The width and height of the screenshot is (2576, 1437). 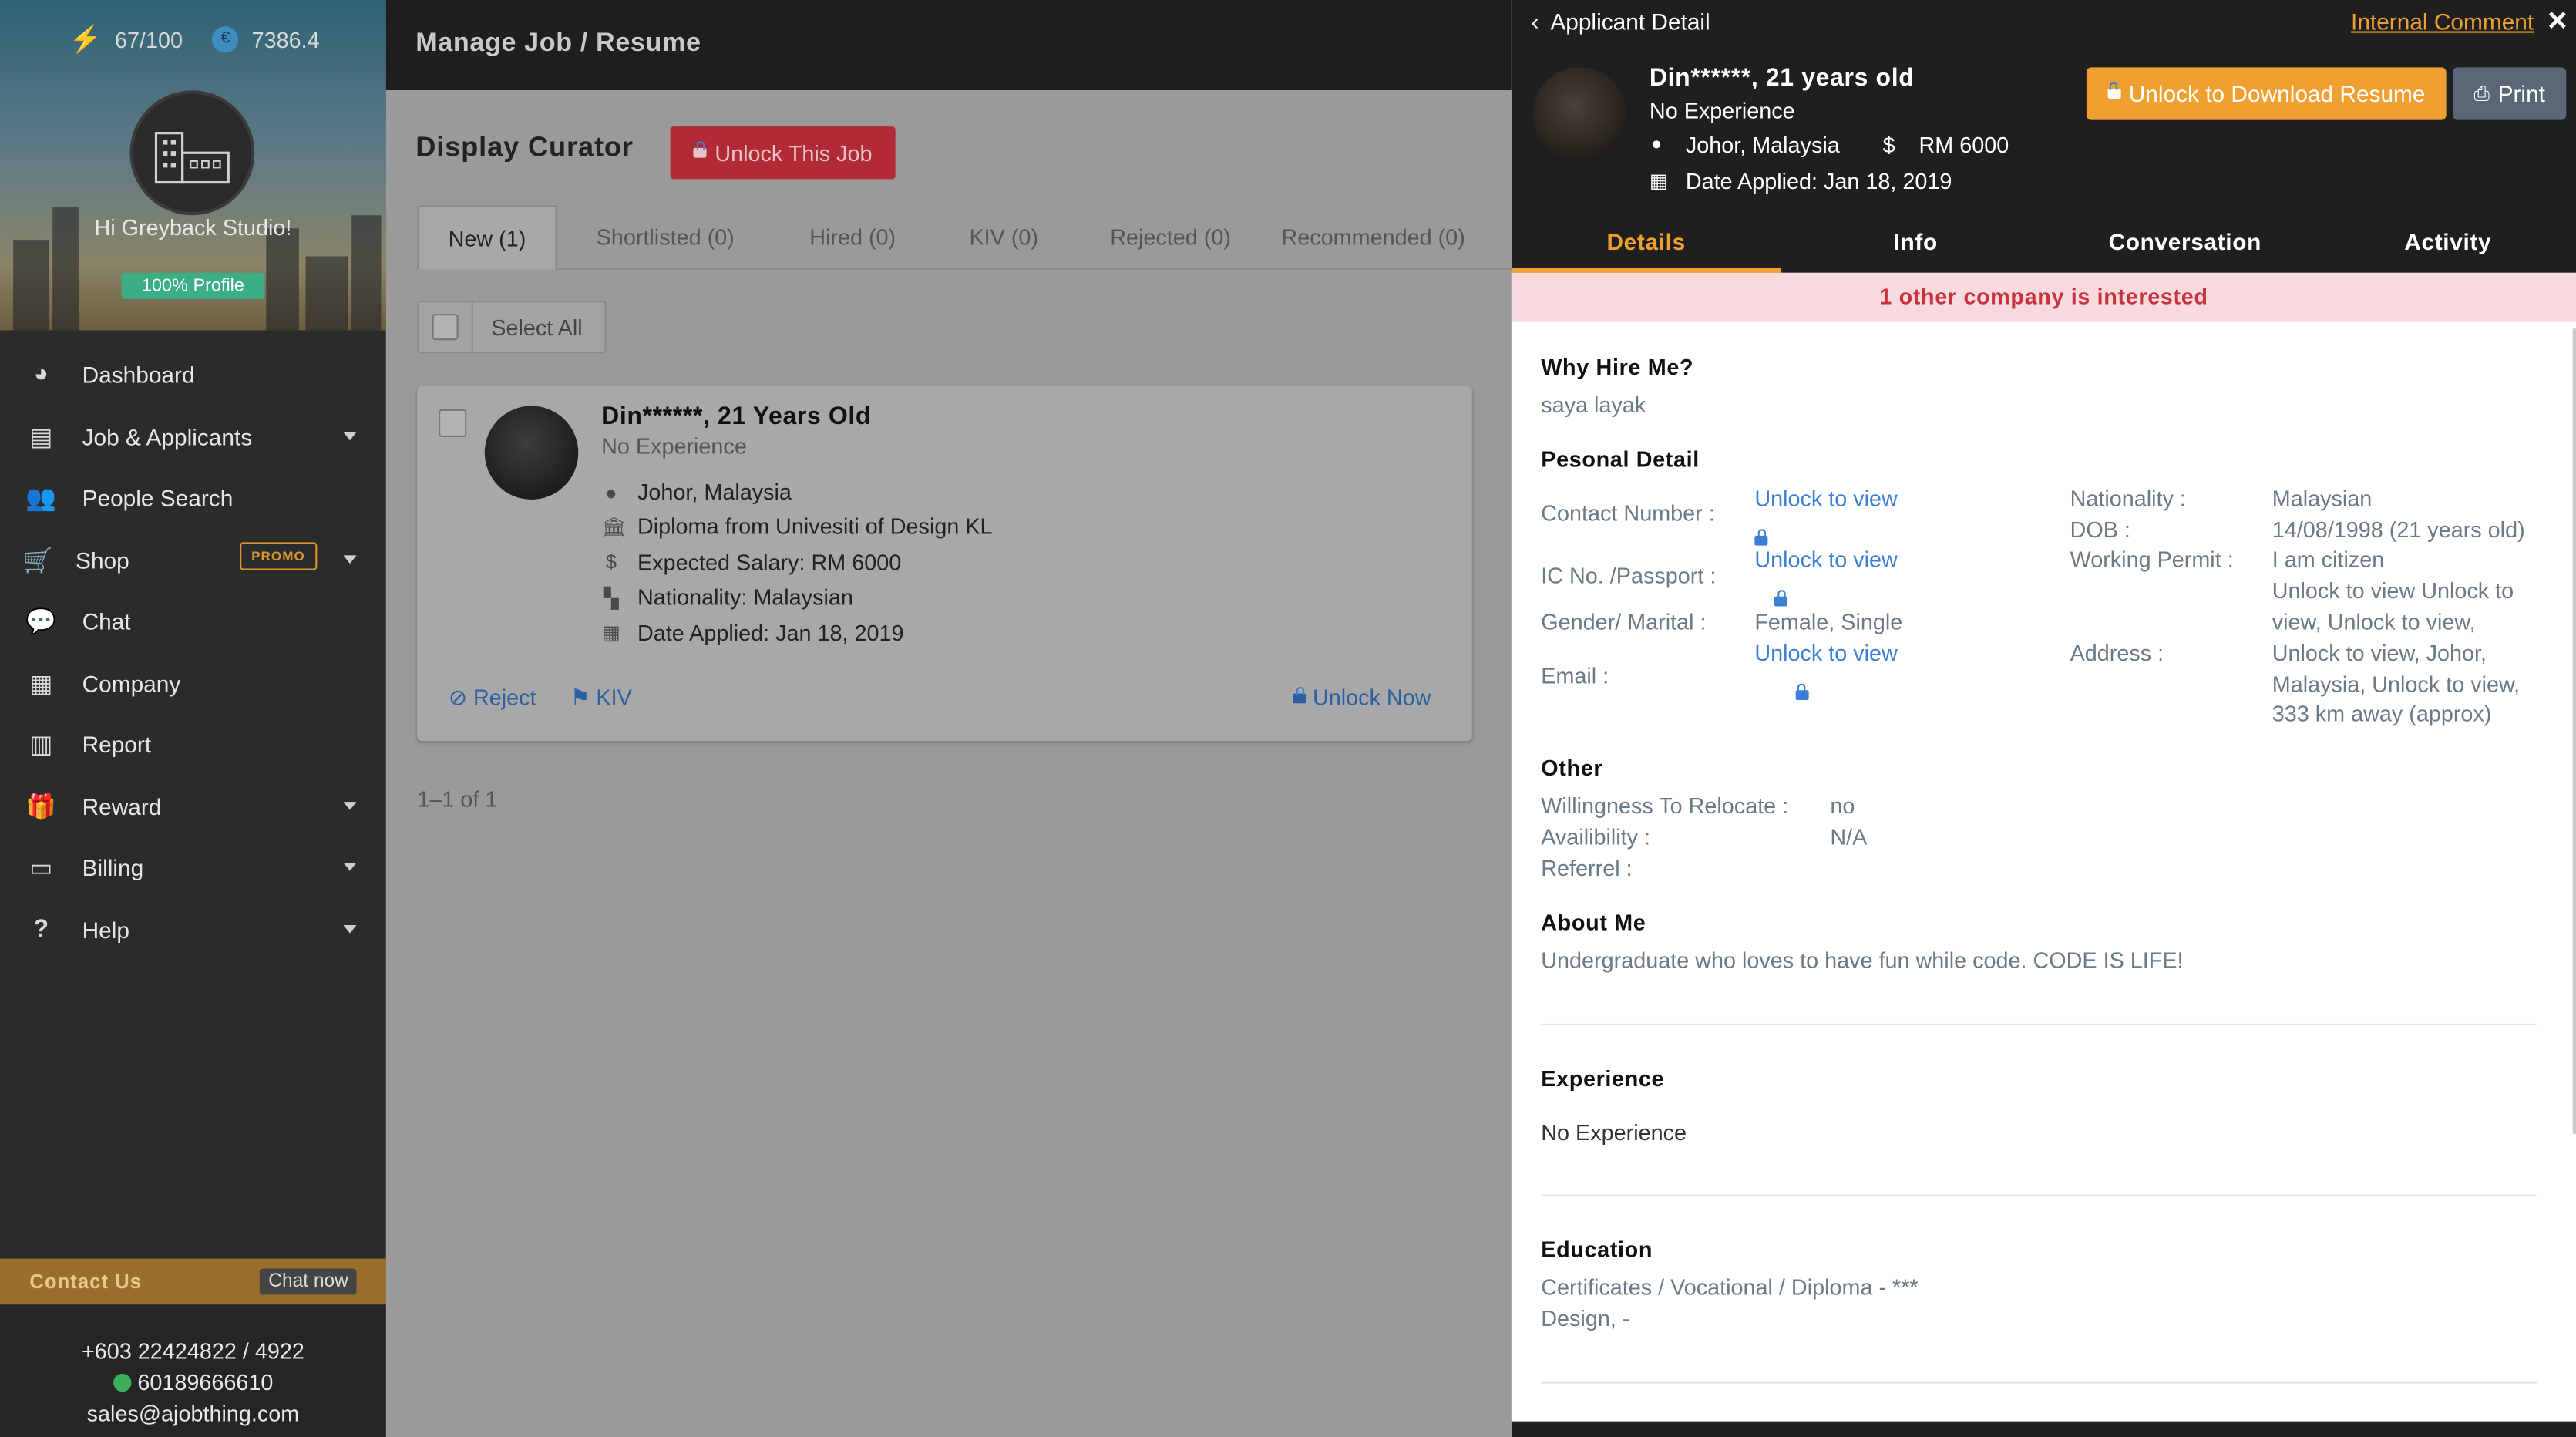 What do you see at coordinates (1617, 367) in the screenshot?
I see `why-hire-heading: Why Hire Me?` at bounding box center [1617, 367].